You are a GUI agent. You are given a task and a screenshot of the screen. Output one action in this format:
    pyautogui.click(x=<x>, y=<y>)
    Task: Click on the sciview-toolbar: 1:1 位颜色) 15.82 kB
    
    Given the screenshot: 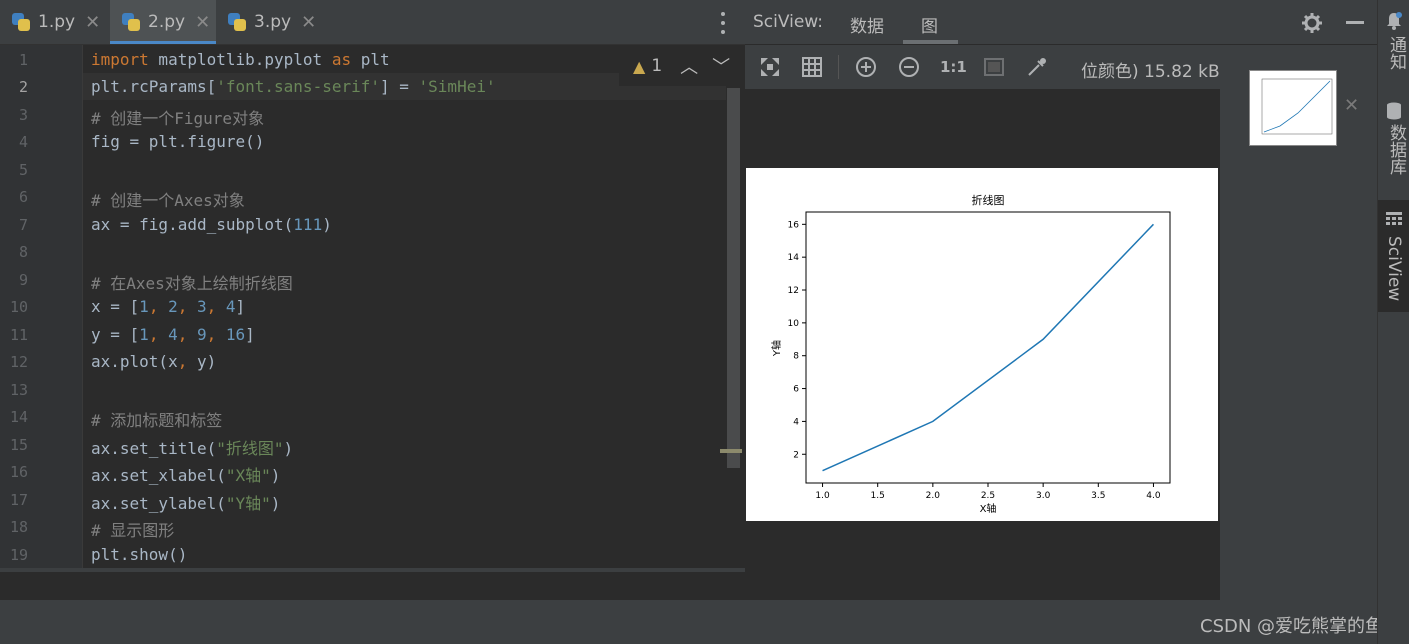 What is the action you would take?
    pyautogui.click(x=982, y=67)
    